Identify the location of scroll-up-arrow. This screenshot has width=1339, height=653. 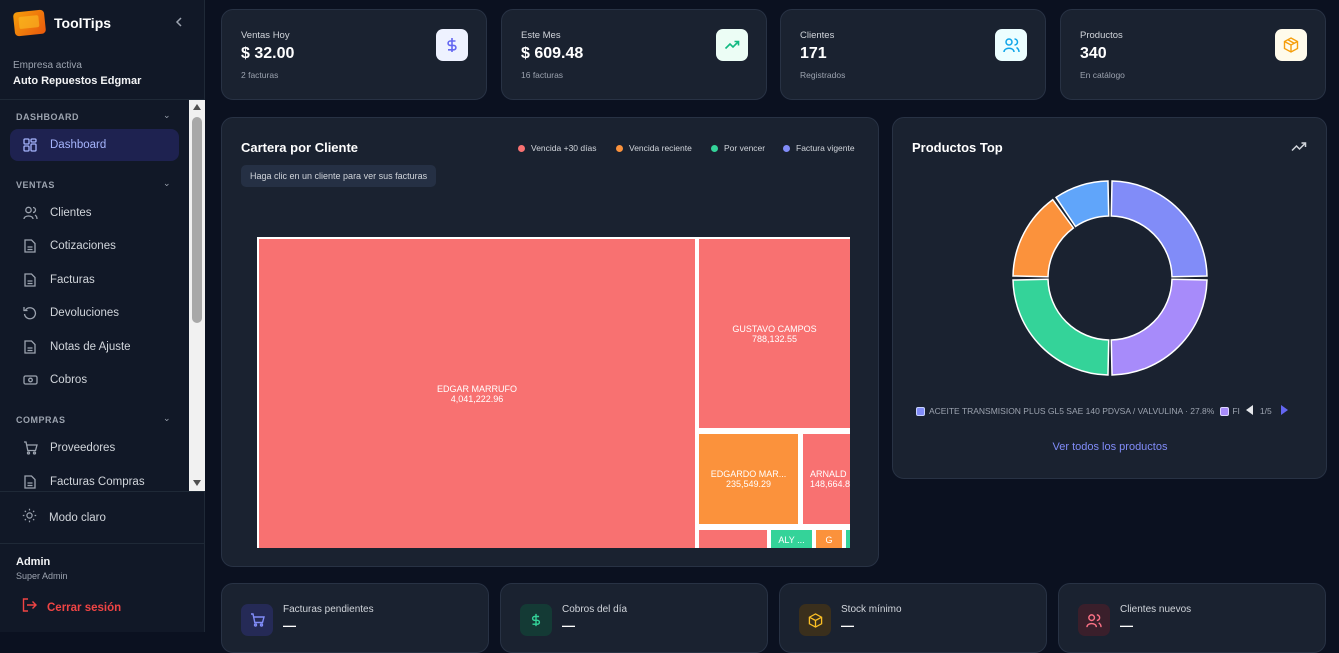
(197, 107).